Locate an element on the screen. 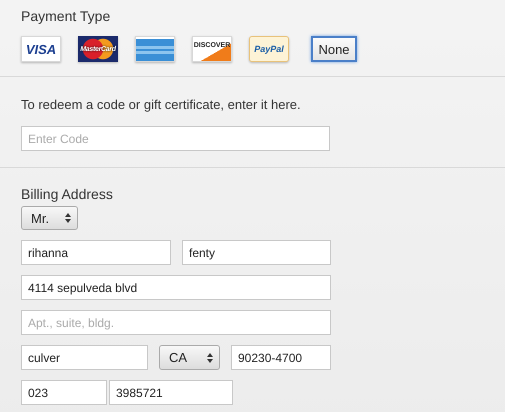 This screenshot has height=412, width=505. zip-field: 90230-4700 is located at coordinates (281, 357).